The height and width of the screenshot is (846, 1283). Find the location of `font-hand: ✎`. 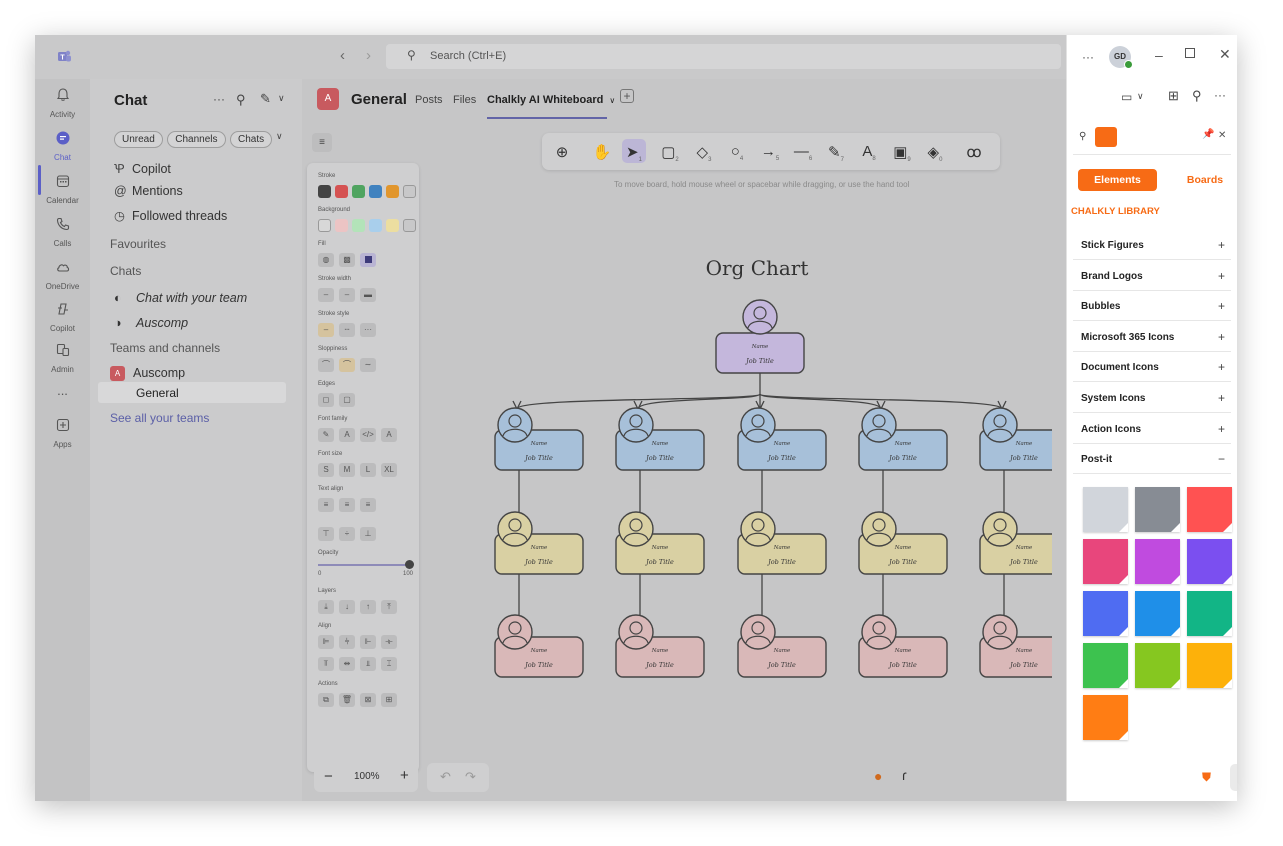

font-hand: ✎ is located at coordinates (326, 435).